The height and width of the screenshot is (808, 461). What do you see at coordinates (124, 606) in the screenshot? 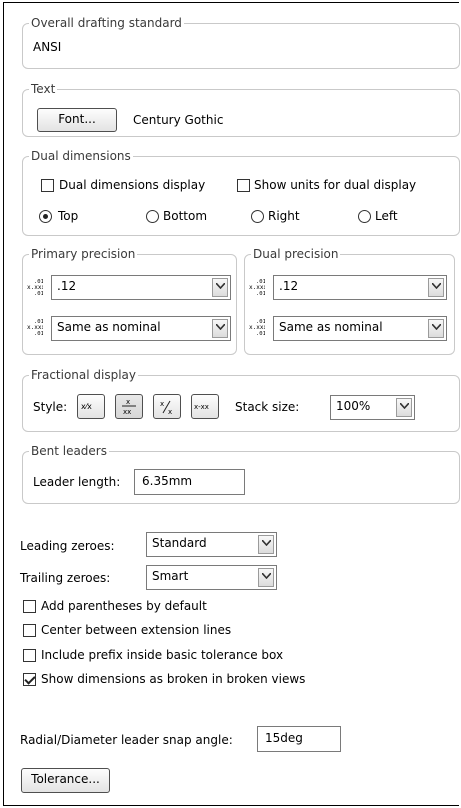
I see `add-parentheses-label: Add parentheses by default` at bounding box center [124, 606].